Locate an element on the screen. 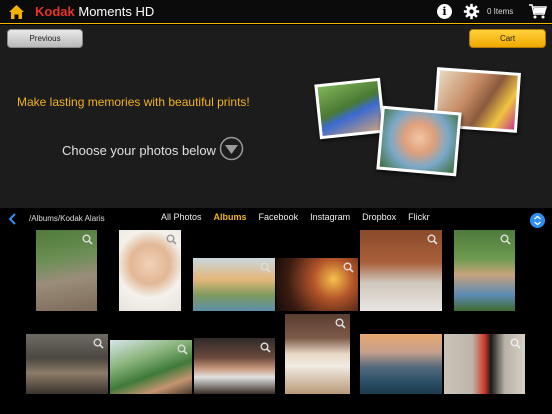 The height and width of the screenshot is (414, 552). brand-hd: HD is located at coordinates (145, 11).